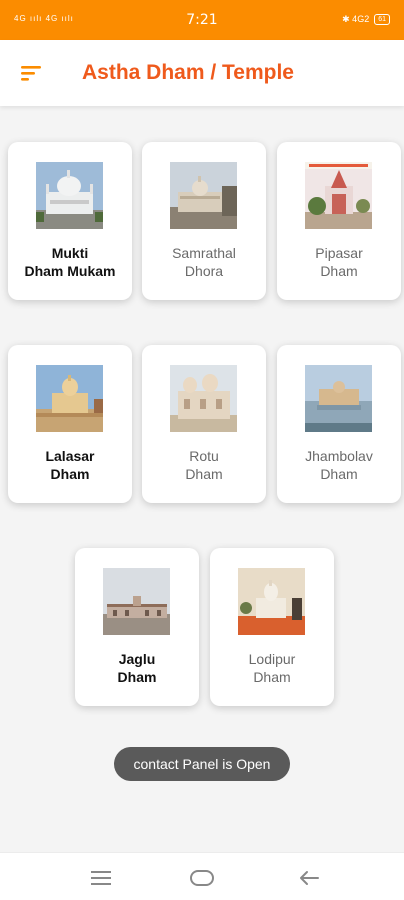 The image size is (404, 900). I want to click on page-title: Astha Dham / Temple, so click(188, 72).